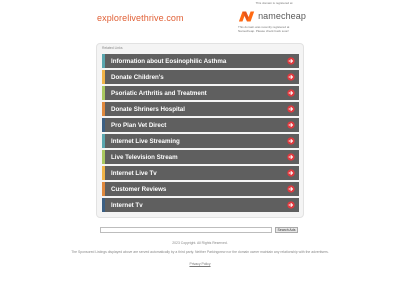 The height and width of the screenshot is (300, 400). What do you see at coordinates (200, 205) in the screenshot?
I see `related-link-item: Internet Tv` at bounding box center [200, 205].